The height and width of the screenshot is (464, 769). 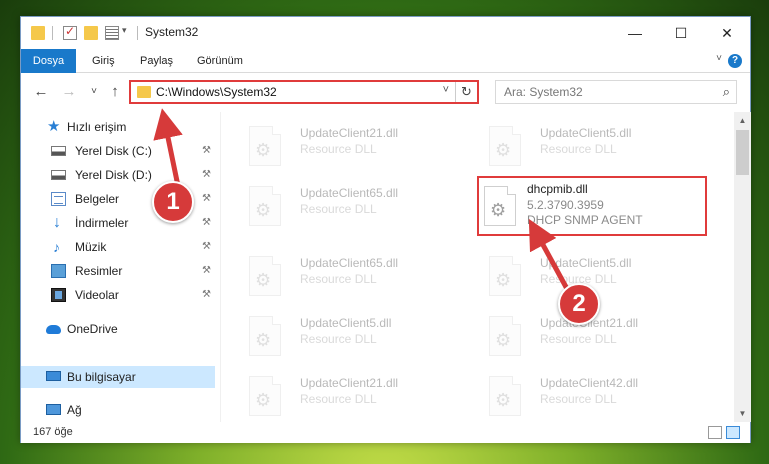 What do you see at coordinates (118, 271) in the screenshot?
I see `sidebar-item-pictures: Resimler ⚒` at bounding box center [118, 271].